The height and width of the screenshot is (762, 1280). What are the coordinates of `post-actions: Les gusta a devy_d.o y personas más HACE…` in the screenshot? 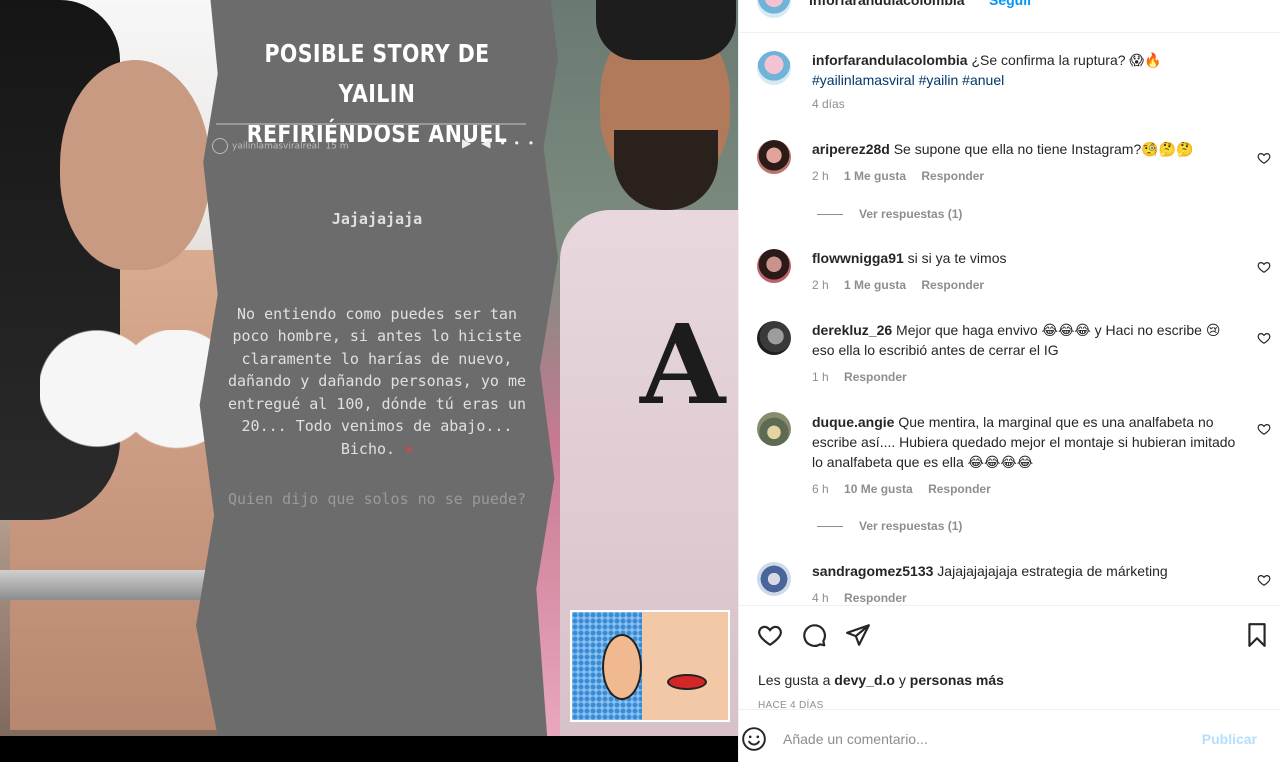 It's located at (1009, 658).